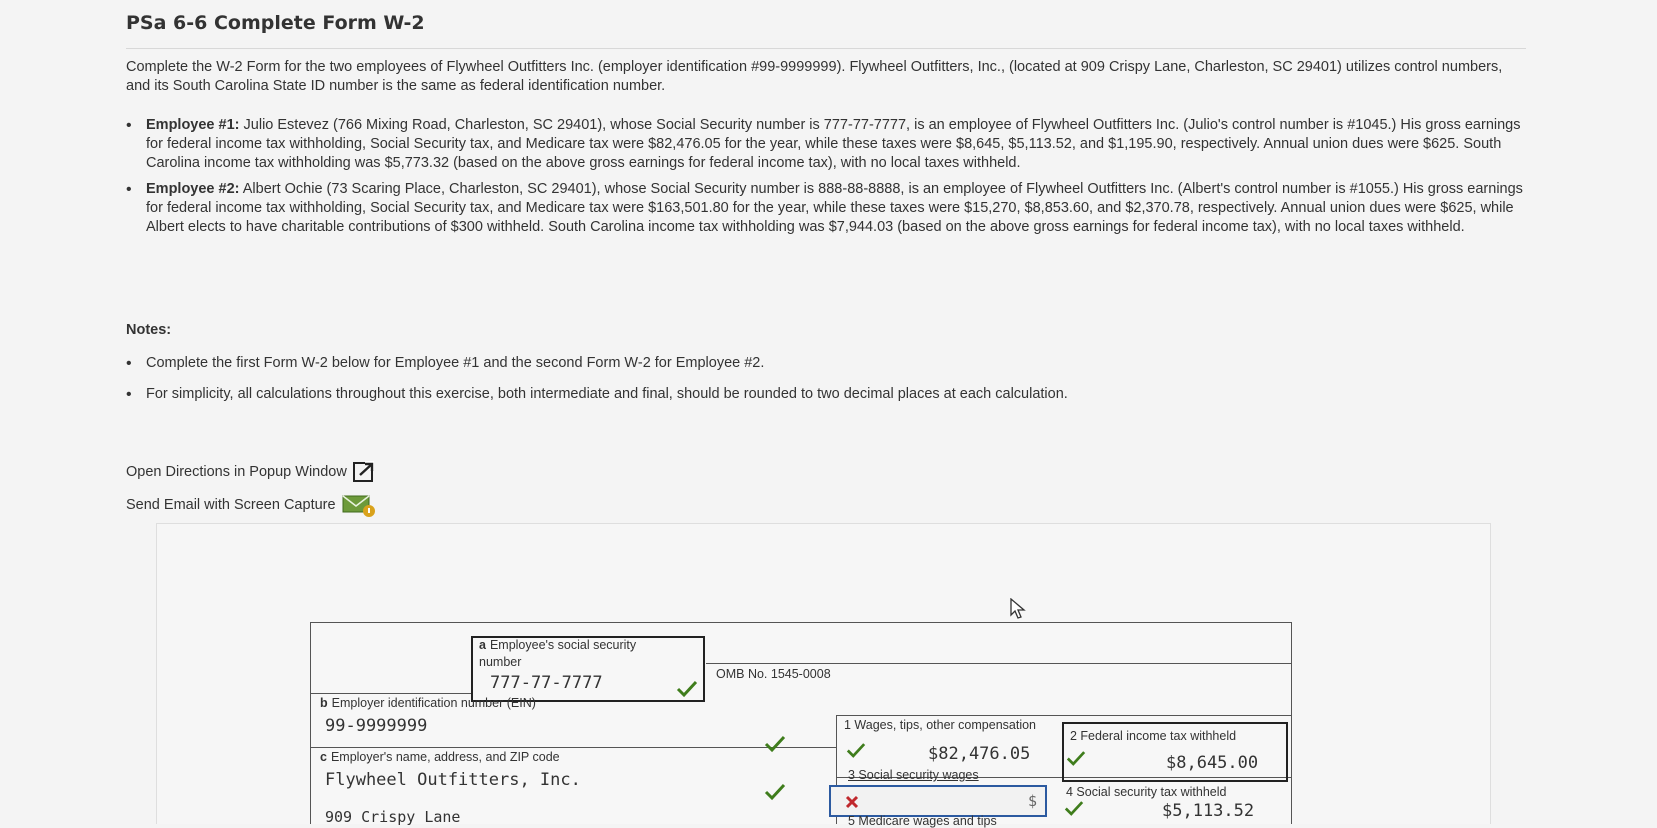 The image size is (1657, 828). I want to click on ss-tax-label: 4 Social security tax withheld, so click(1146, 792).